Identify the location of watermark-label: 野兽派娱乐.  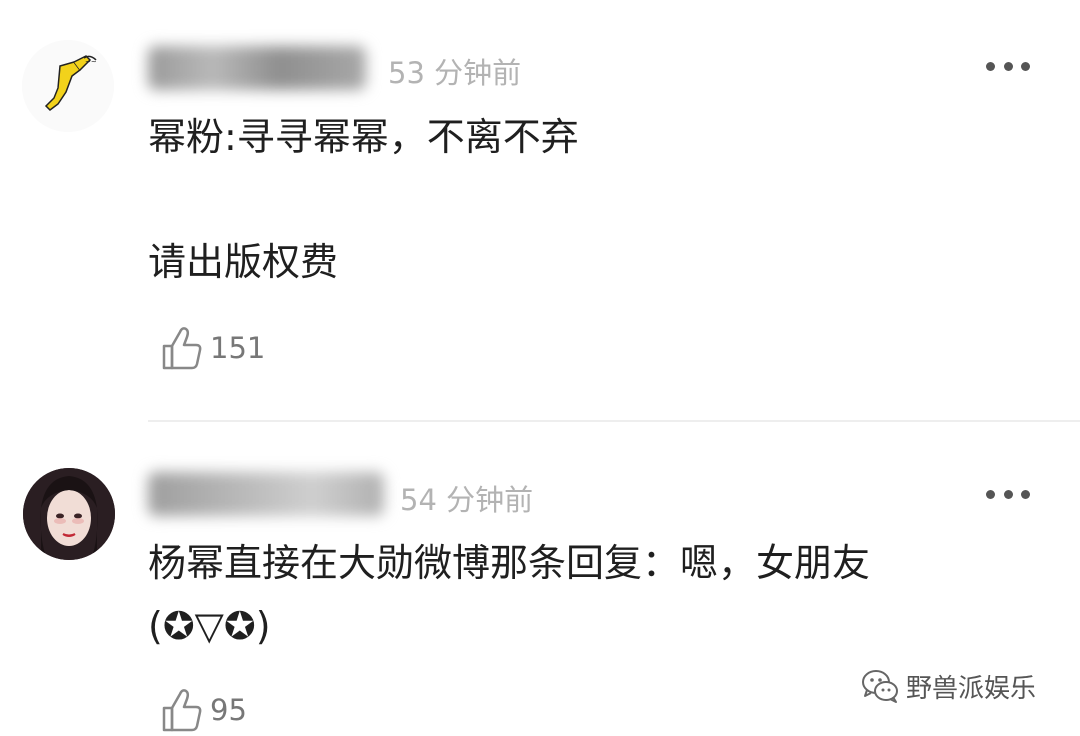
(971, 688).